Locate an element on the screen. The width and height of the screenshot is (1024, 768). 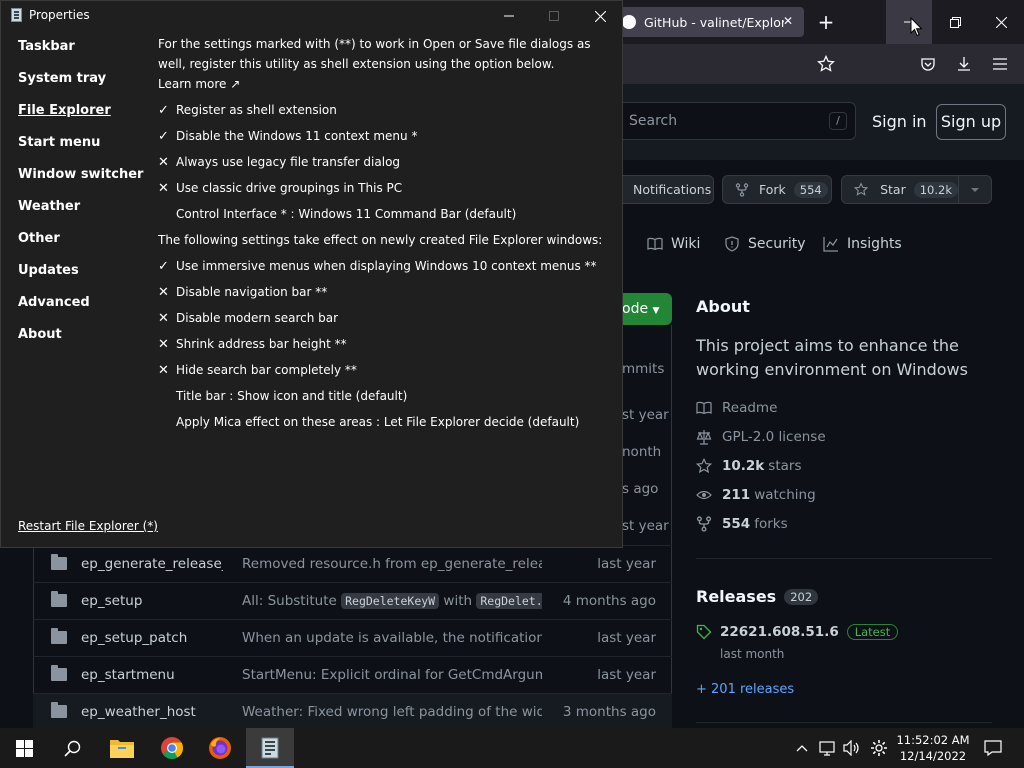
sign-in-link: Sign in is located at coordinates (899, 121).